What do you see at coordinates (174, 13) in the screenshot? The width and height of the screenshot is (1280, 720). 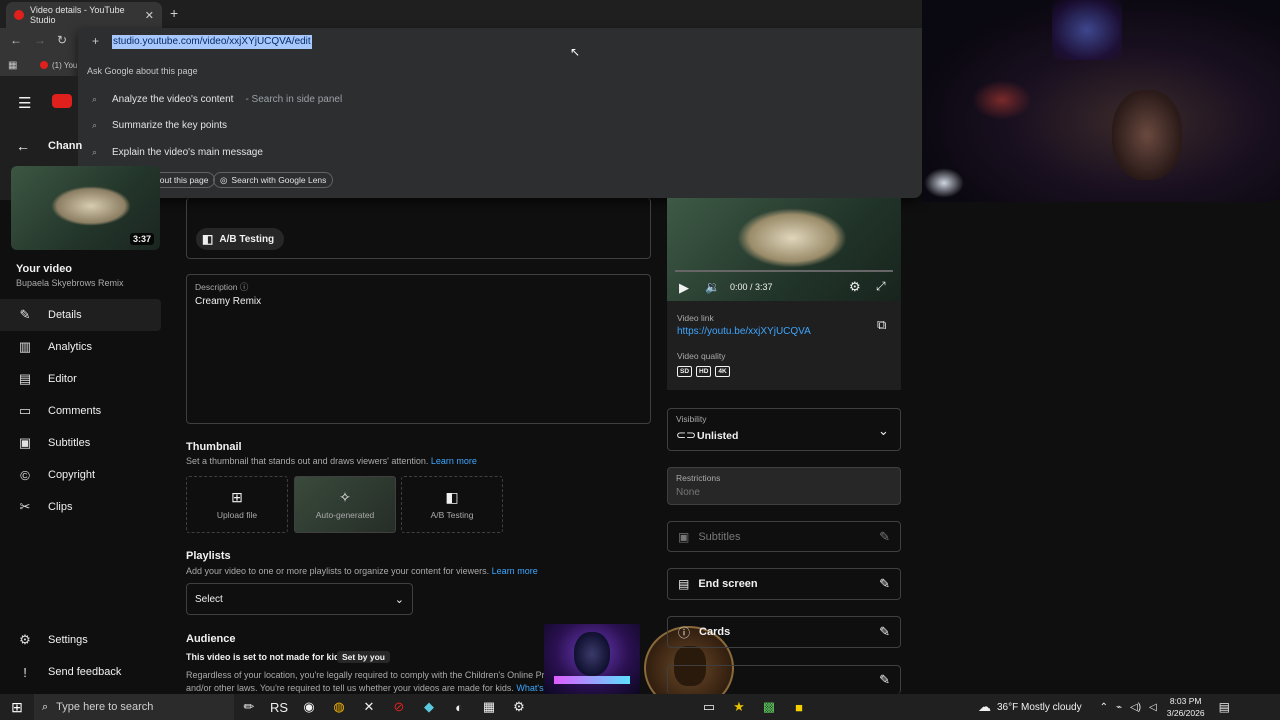 I see `new-tab-button: +` at bounding box center [174, 13].